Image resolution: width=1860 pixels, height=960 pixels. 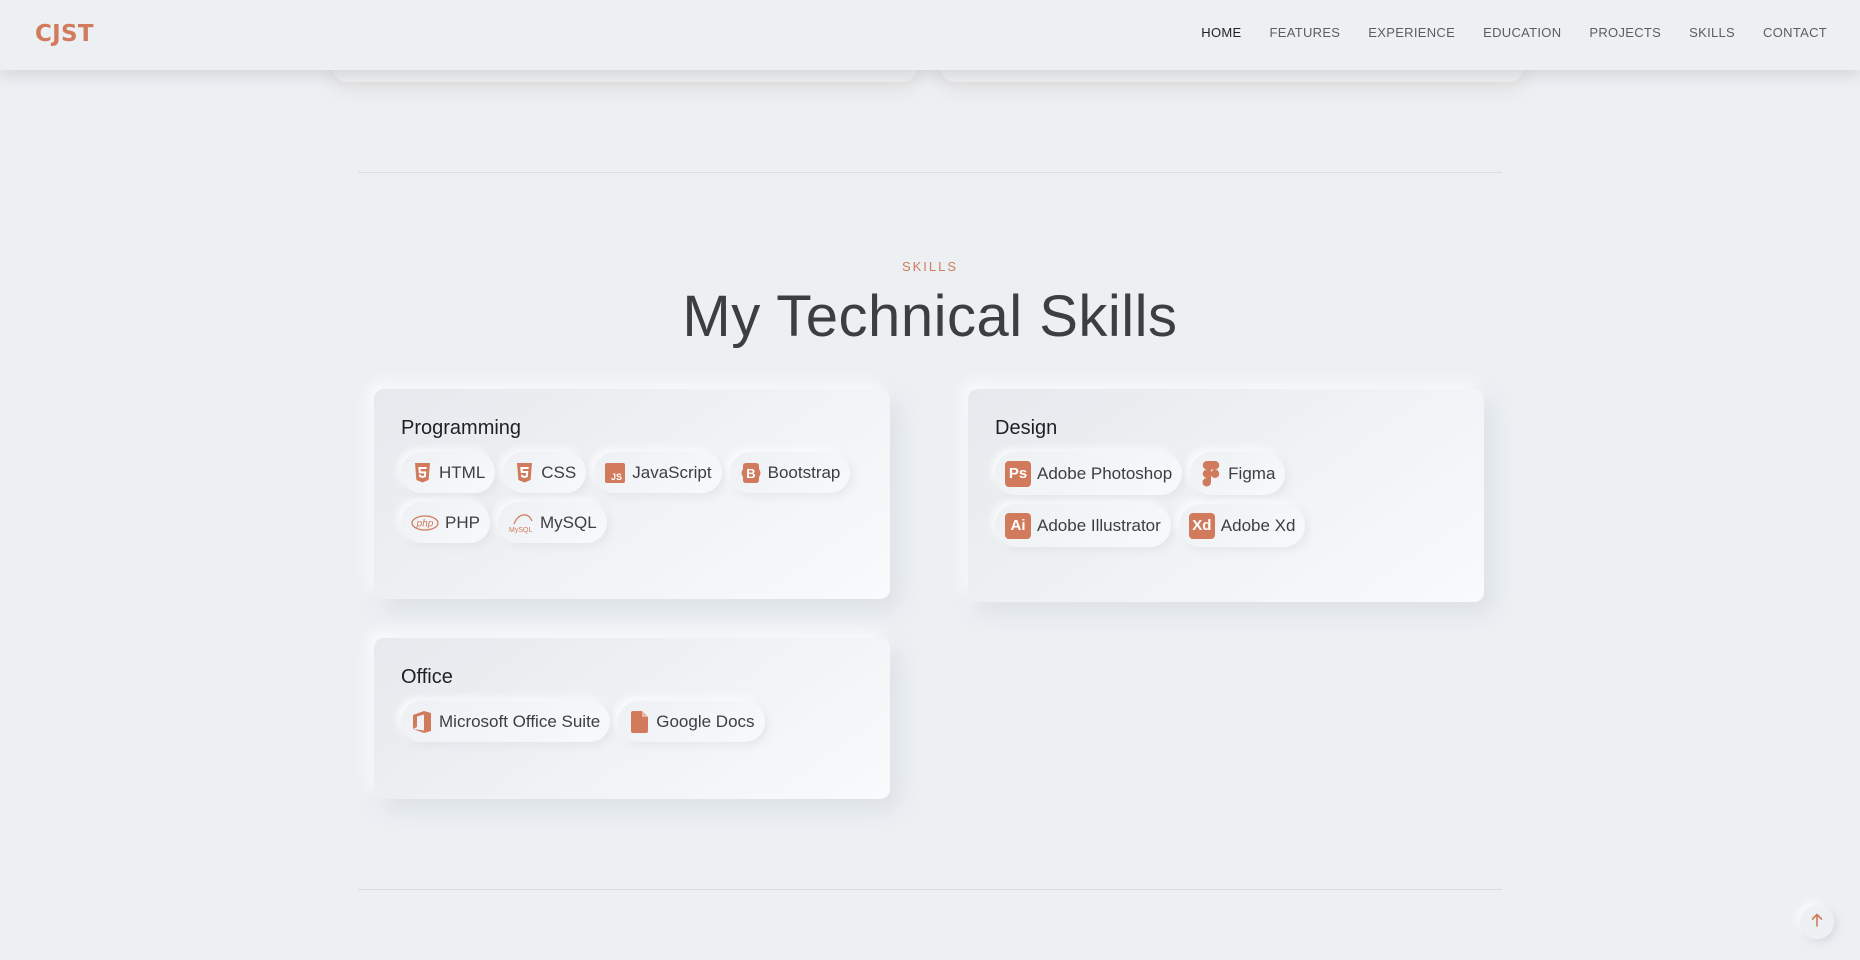 What do you see at coordinates (1305, 32) in the screenshot?
I see `nav-item-features: FEATURES` at bounding box center [1305, 32].